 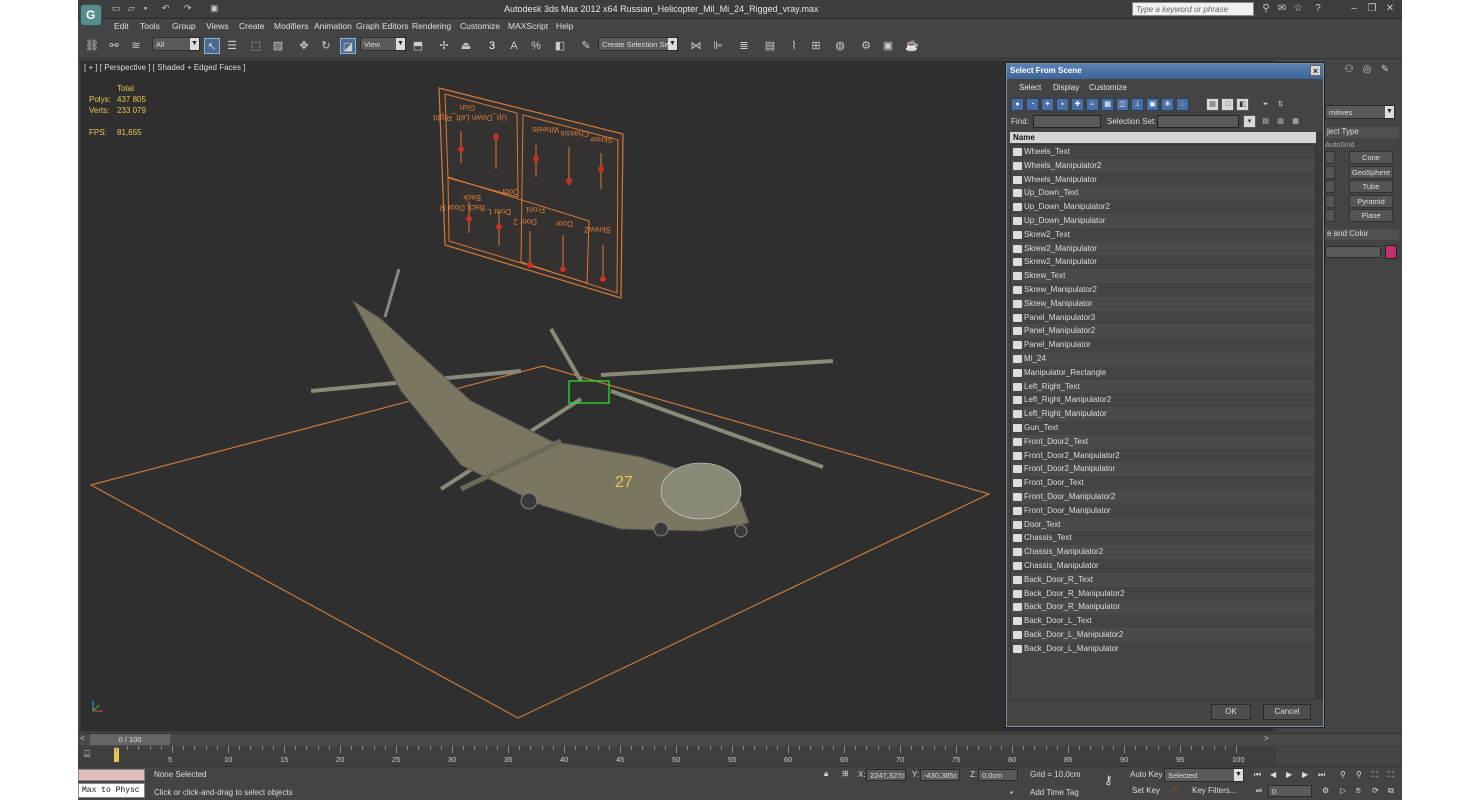 What do you see at coordinates (1163, 331) in the screenshot?
I see `list-item: Panel_Manipulator2` at bounding box center [1163, 331].